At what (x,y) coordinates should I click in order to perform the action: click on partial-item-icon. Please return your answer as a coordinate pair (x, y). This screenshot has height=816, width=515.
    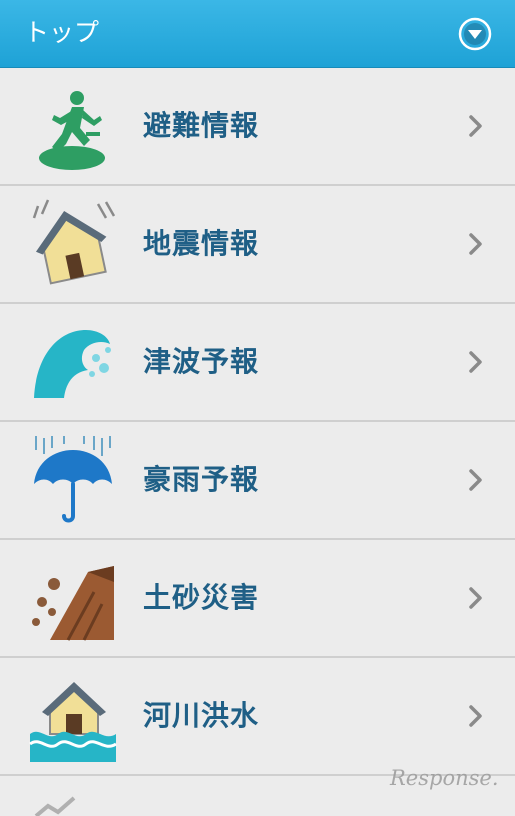
    Looking at the image, I should click on (55, 806).